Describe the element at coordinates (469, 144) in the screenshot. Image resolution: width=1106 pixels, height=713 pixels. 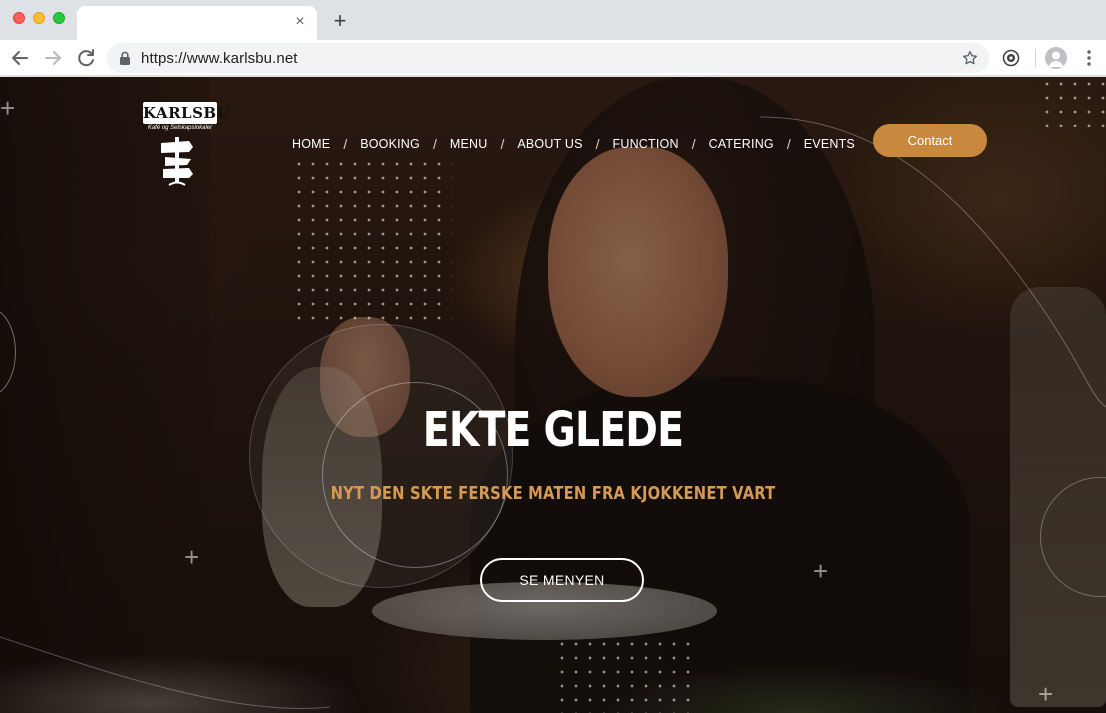
I see `nav-item-menu: MENU` at that location.